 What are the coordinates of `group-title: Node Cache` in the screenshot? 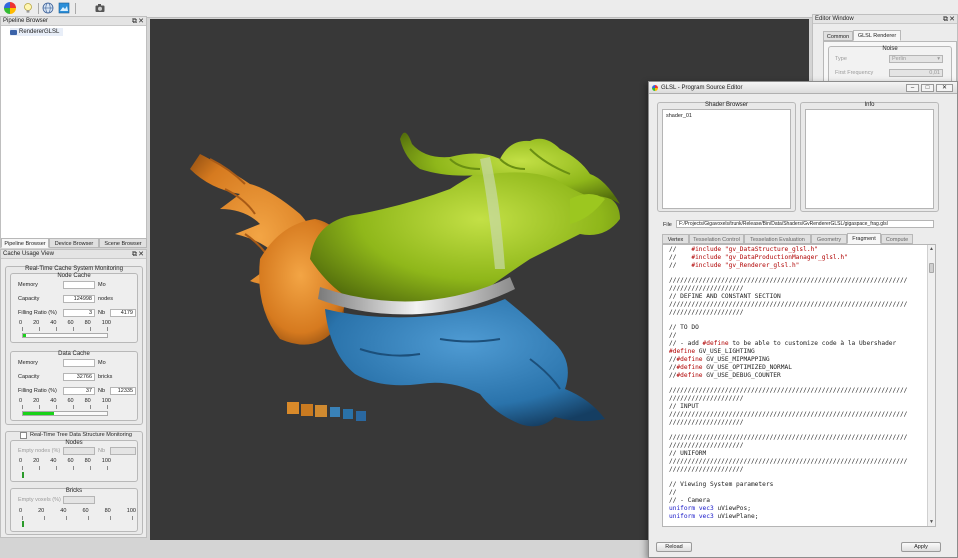 It's located at (74, 276).